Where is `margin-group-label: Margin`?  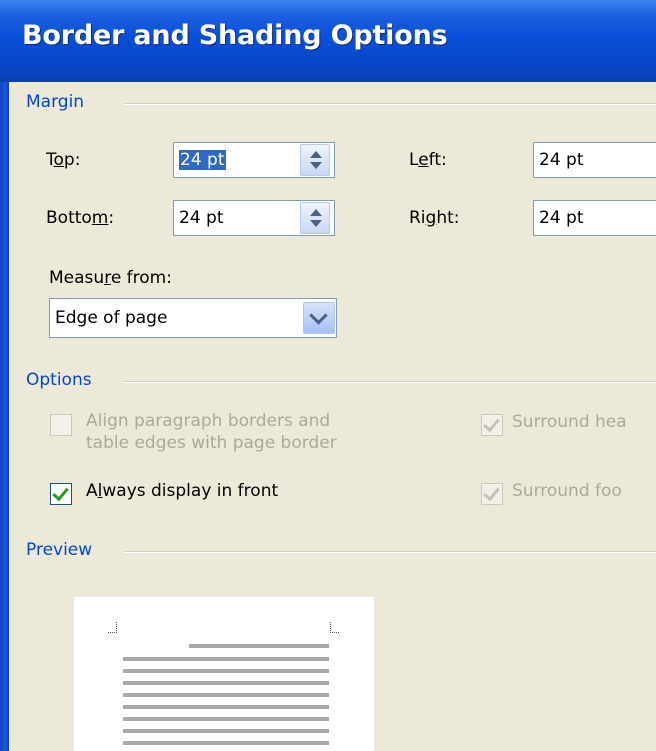 margin-group-label: Margin is located at coordinates (55, 102).